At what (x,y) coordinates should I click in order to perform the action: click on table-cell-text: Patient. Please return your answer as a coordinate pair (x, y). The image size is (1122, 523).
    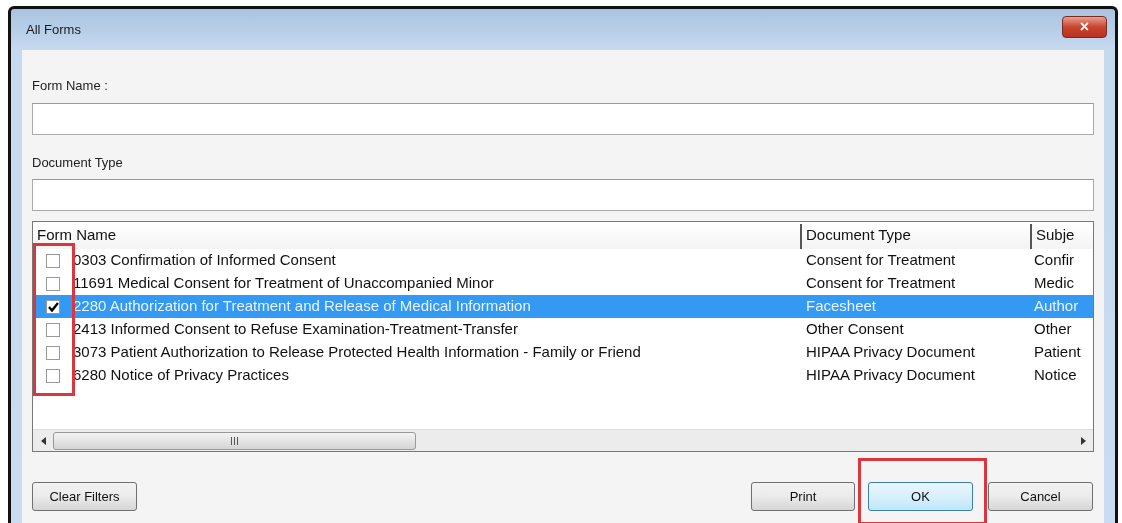
    Looking at the image, I should click on (1057, 352).